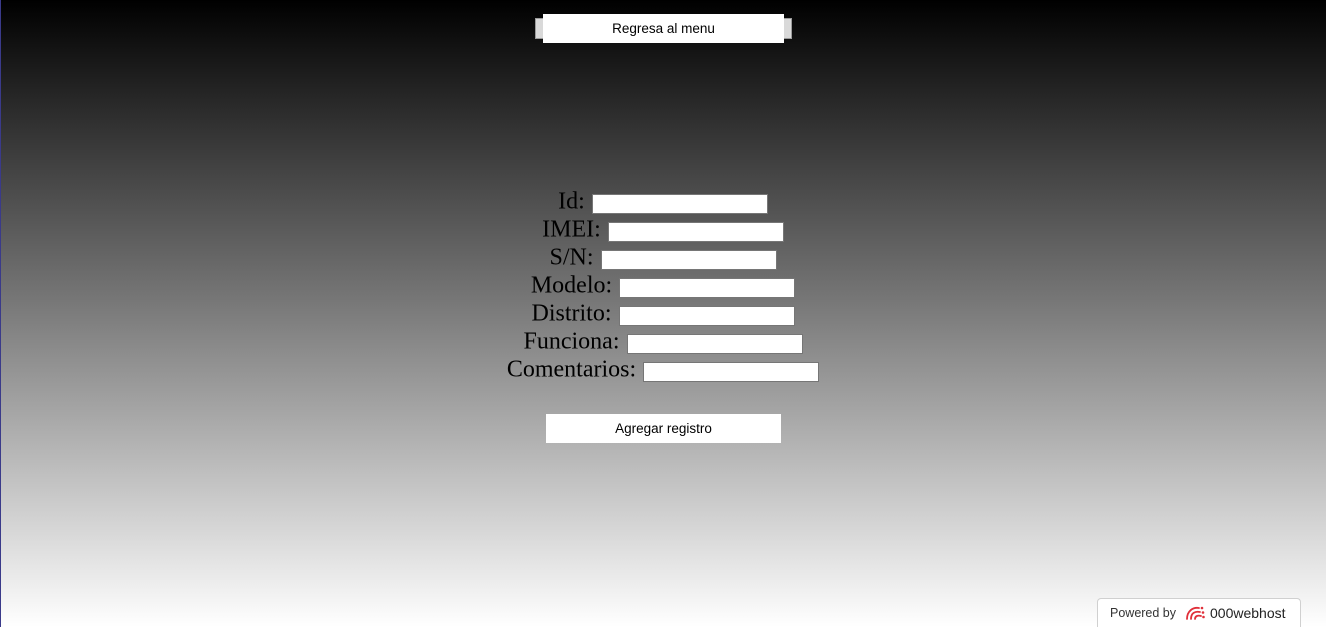  Describe the element at coordinates (679, 203) in the screenshot. I see `id-input` at that location.